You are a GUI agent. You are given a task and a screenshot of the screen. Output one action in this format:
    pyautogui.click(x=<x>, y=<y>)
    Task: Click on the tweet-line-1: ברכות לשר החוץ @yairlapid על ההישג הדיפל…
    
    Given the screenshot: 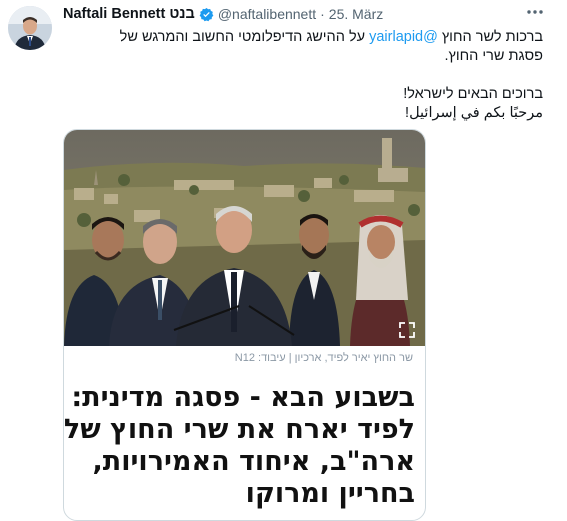 What is the action you would take?
    pyautogui.click(x=303, y=37)
    